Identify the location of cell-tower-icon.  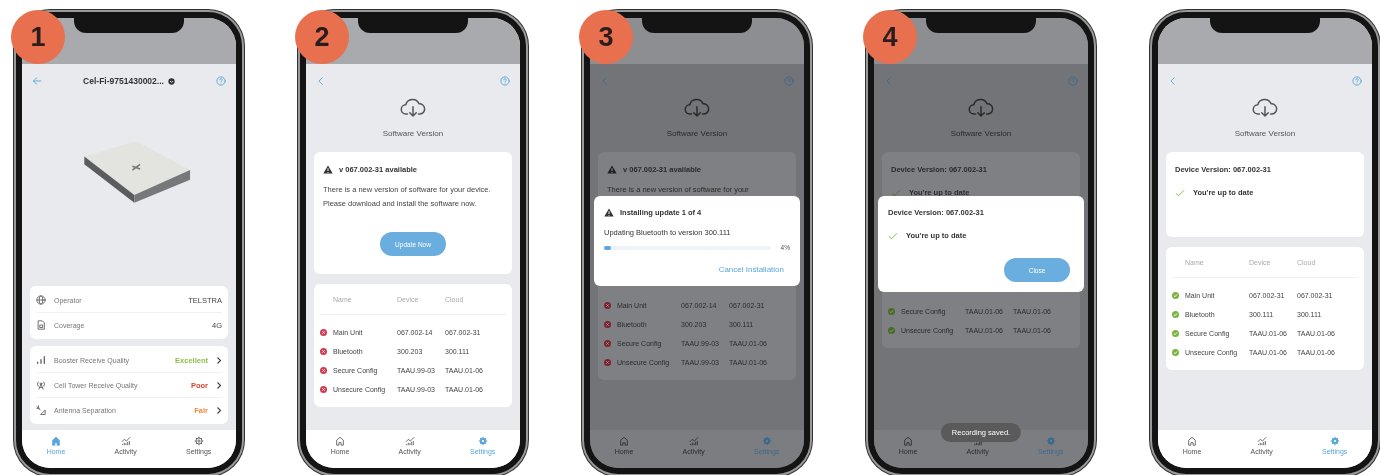
(41, 385).